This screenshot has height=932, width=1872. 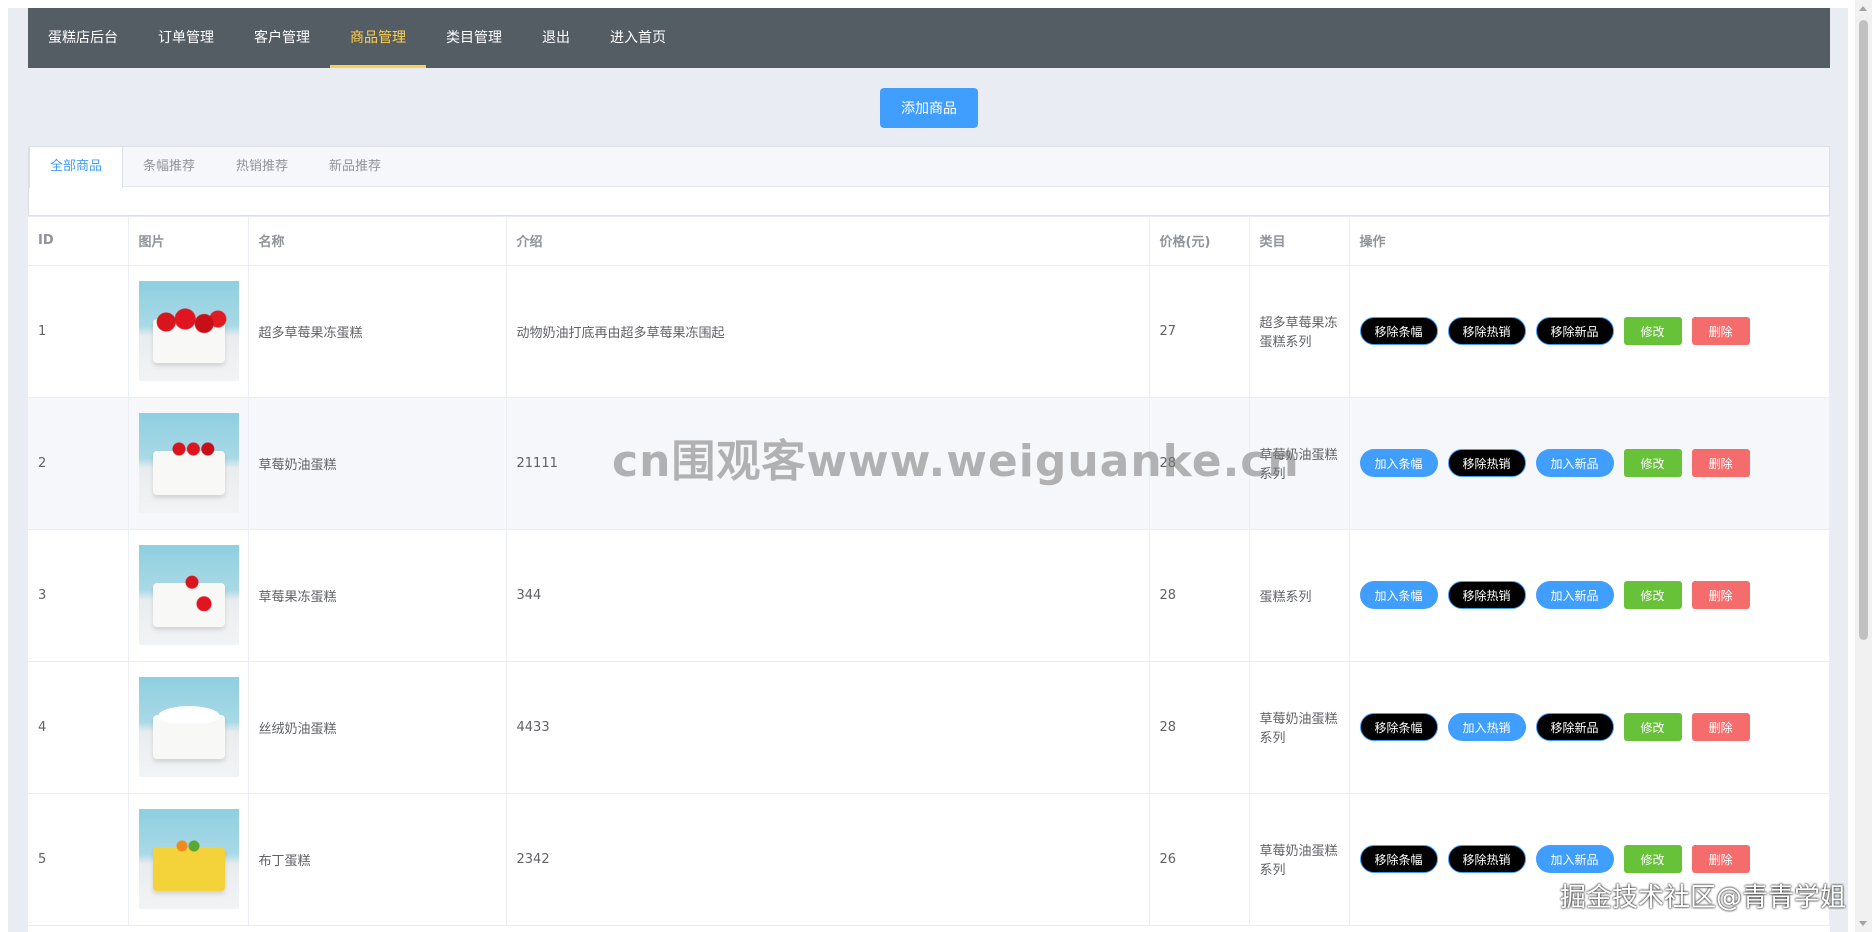 I want to click on cell-id: 2, so click(x=78, y=463).